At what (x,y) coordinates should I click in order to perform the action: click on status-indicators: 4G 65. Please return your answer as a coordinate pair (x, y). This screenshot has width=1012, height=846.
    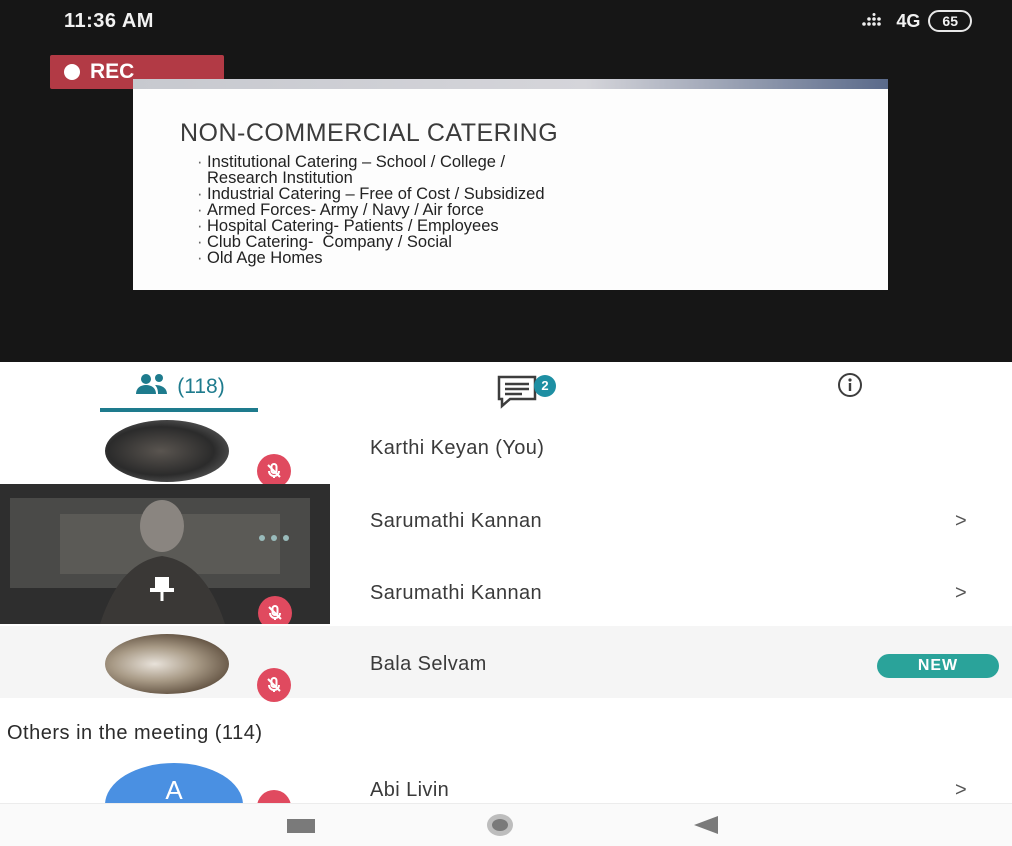
    Looking at the image, I should click on (917, 21).